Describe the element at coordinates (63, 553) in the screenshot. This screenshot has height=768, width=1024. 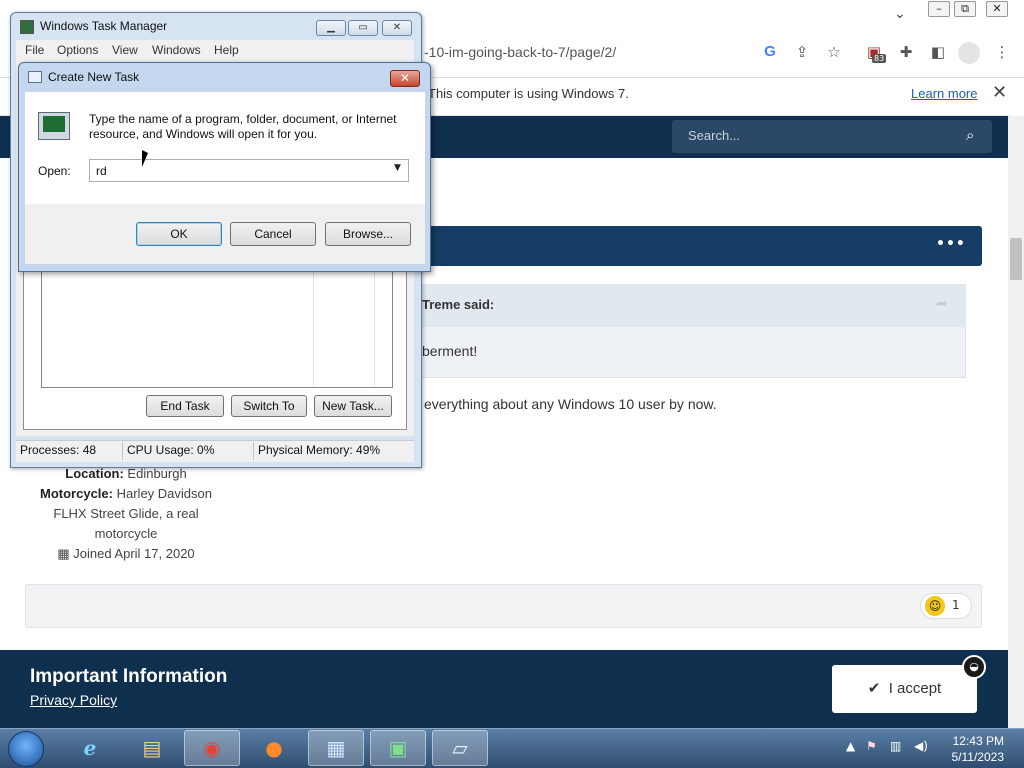
I see `calendar-icon: ▦` at that location.